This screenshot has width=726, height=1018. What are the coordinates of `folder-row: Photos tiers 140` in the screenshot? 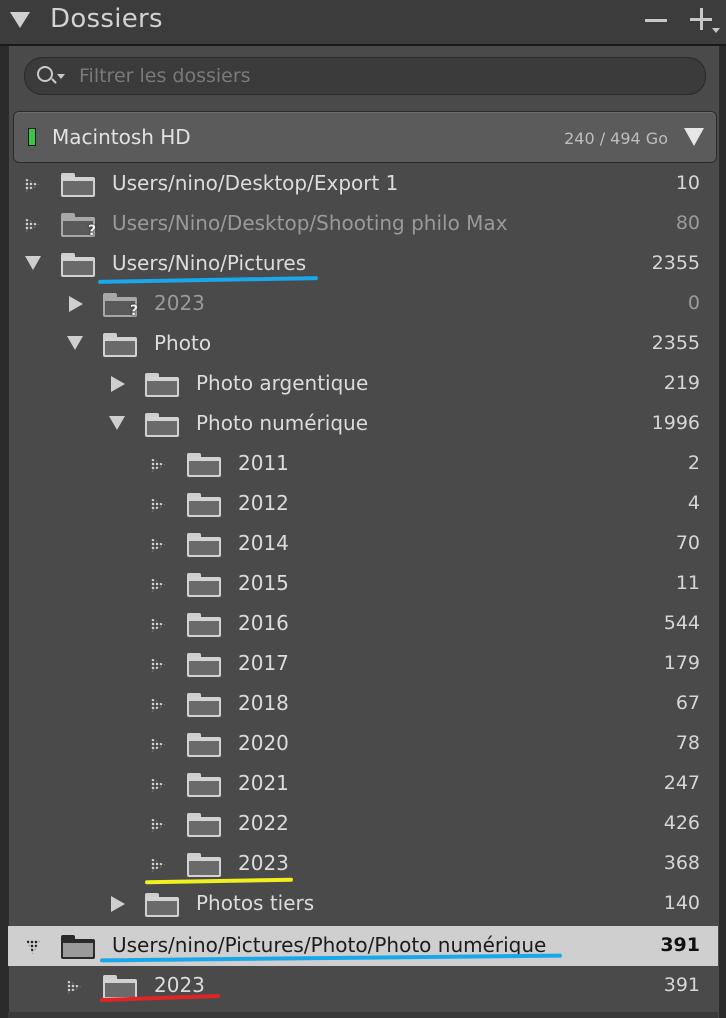 It's located at (363, 904).